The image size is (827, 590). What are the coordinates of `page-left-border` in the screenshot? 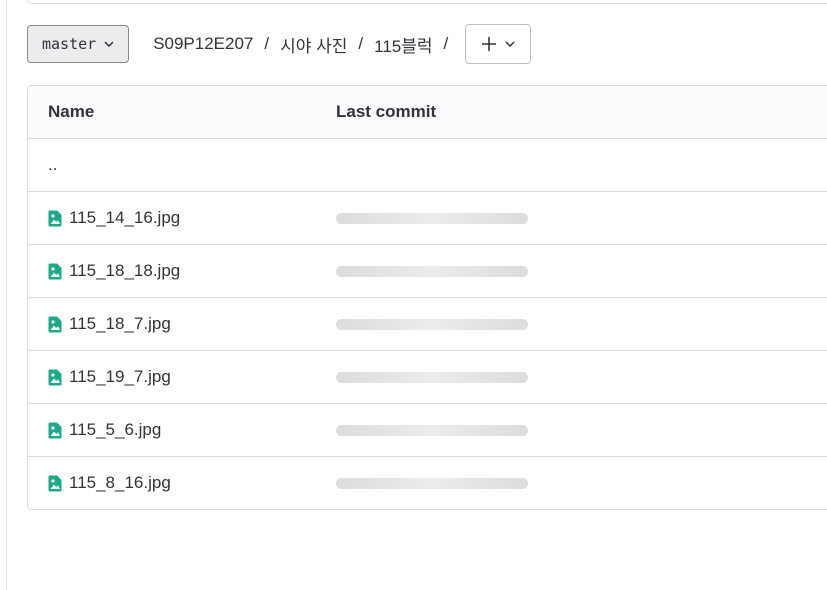 It's located at (6, 295).